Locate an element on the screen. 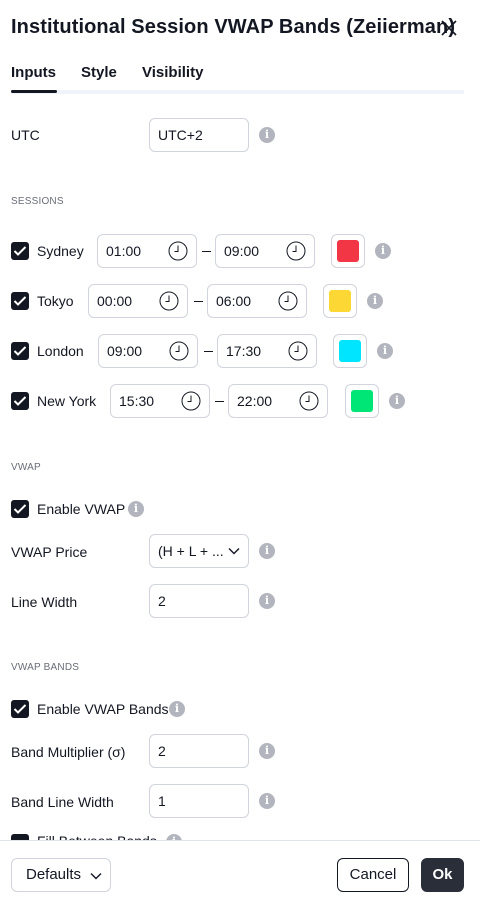  tab-inputs: Inputs is located at coordinates (34, 78).